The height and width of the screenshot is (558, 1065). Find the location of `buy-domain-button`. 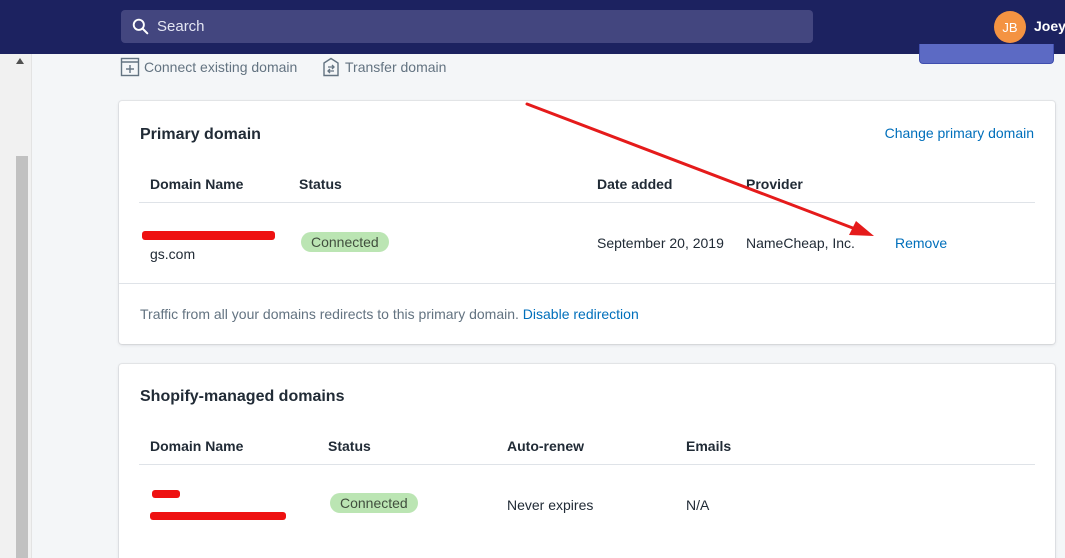

buy-domain-button is located at coordinates (986, 54).